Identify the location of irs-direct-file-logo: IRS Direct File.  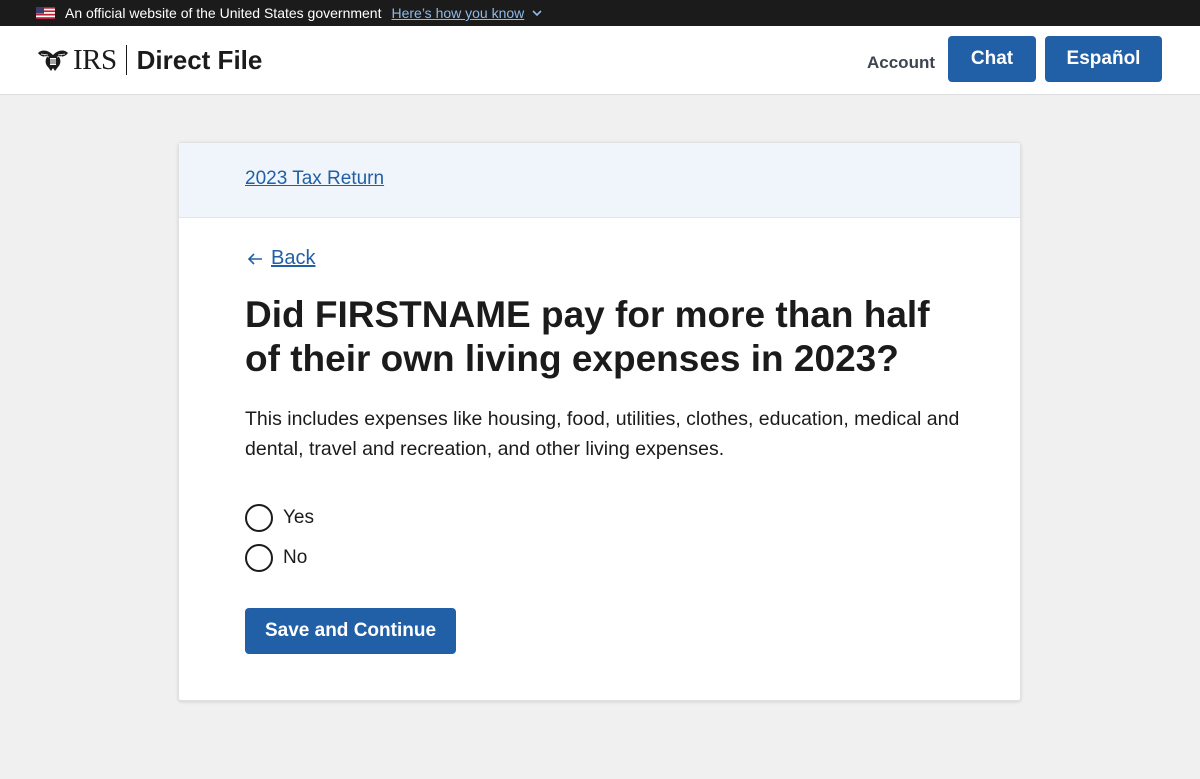
(149, 60).